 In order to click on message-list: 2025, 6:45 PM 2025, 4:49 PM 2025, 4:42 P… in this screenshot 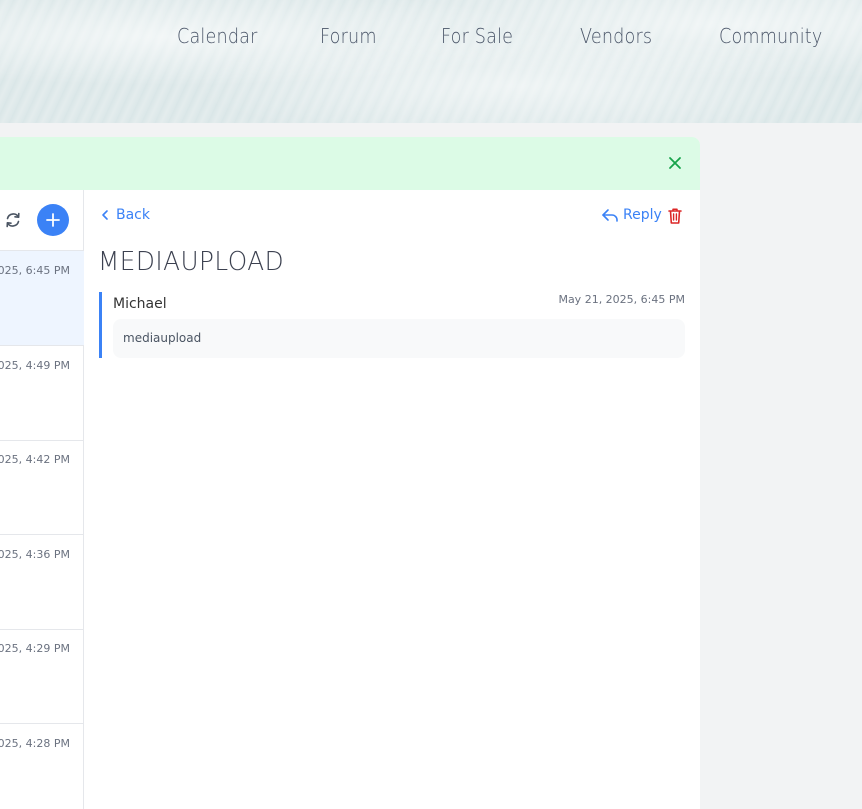, I will do `click(42, 499)`.